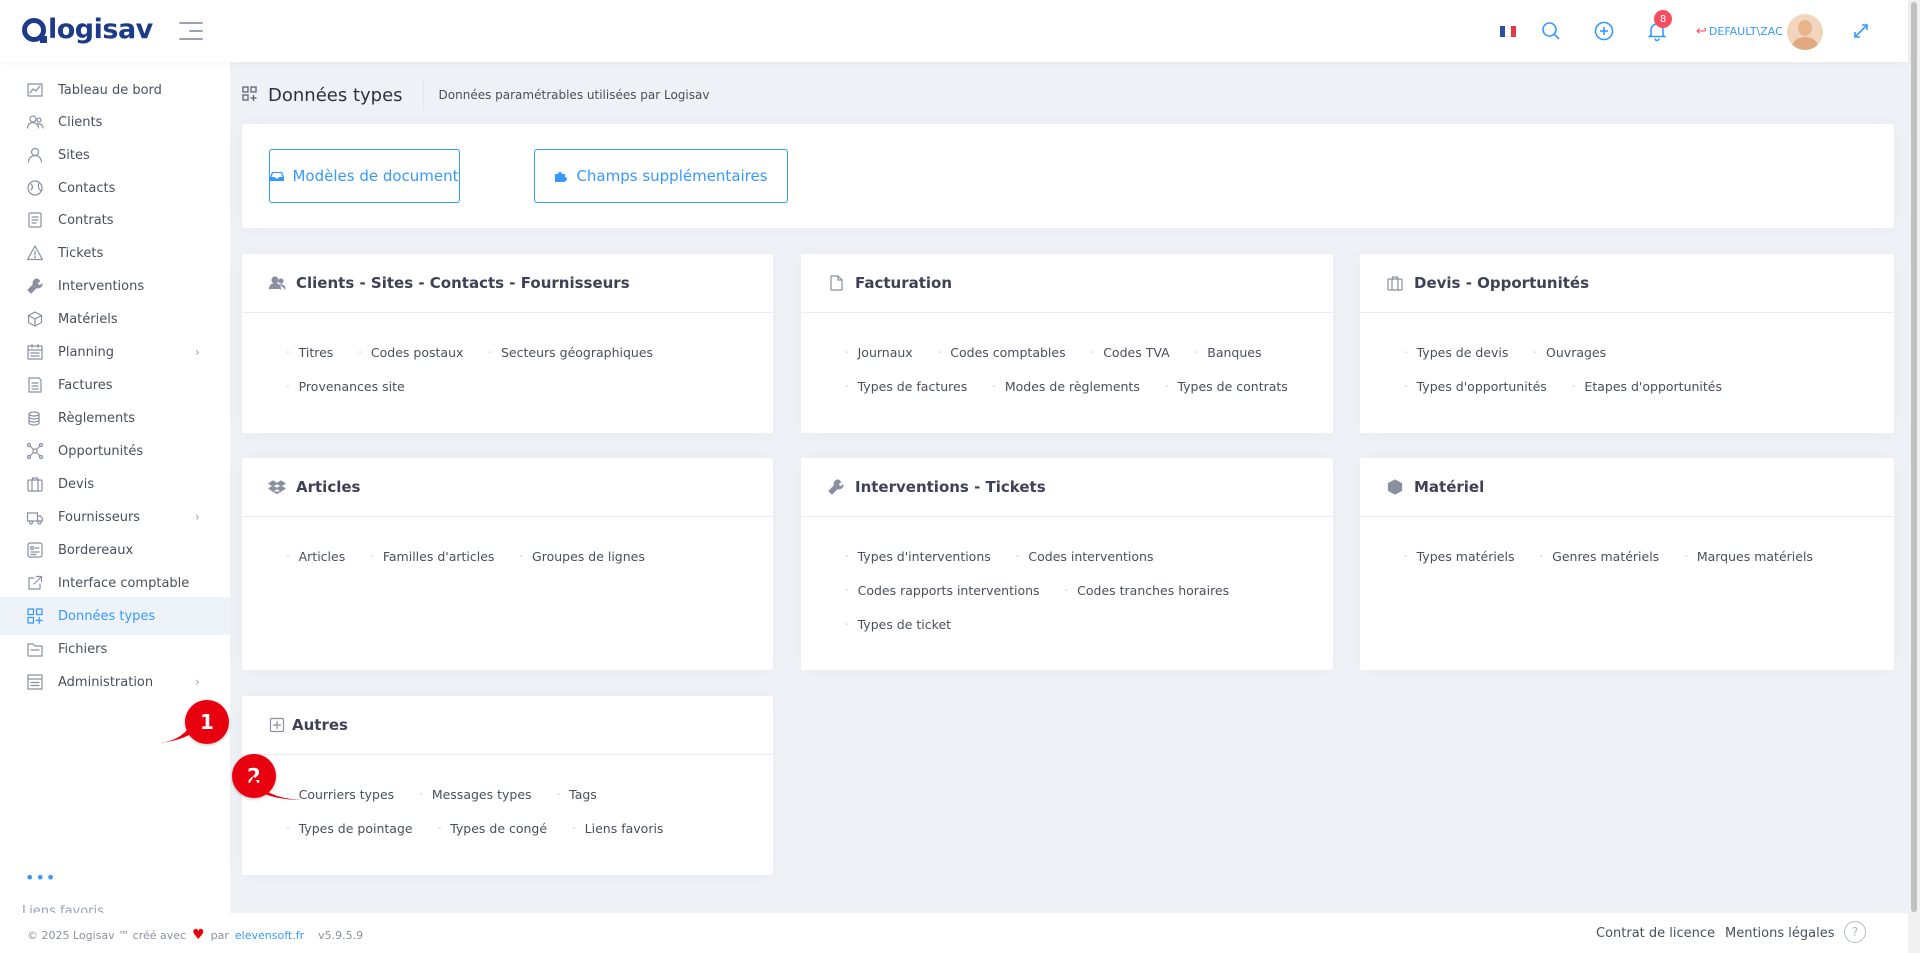 The height and width of the screenshot is (953, 1920). I want to click on sidebar-item-administration: Administration ›, so click(115, 682).